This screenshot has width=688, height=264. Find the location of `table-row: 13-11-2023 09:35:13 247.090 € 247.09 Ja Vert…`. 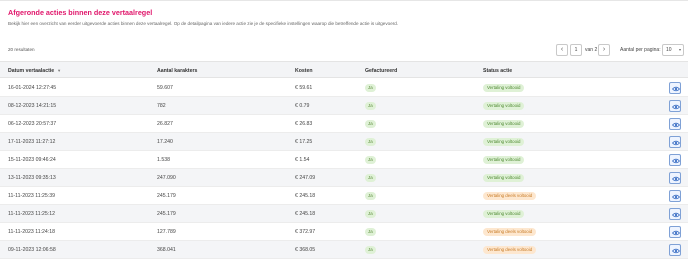

table-row: 13-11-2023 09:35:13 247.090 € 247.09 Ja Vert… is located at coordinates (344, 178).